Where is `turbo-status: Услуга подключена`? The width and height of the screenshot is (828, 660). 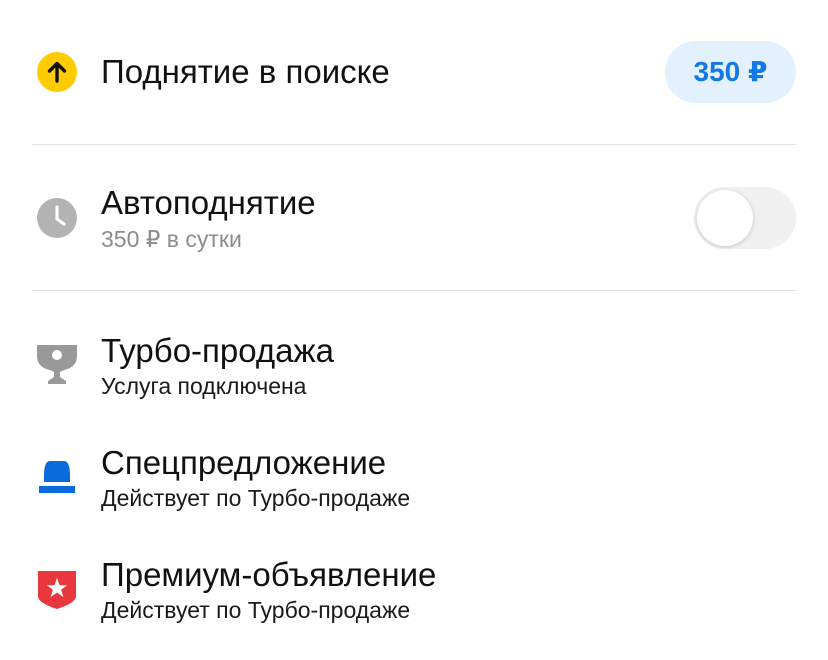 turbo-status: Услуга подключена is located at coordinates (204, 386).